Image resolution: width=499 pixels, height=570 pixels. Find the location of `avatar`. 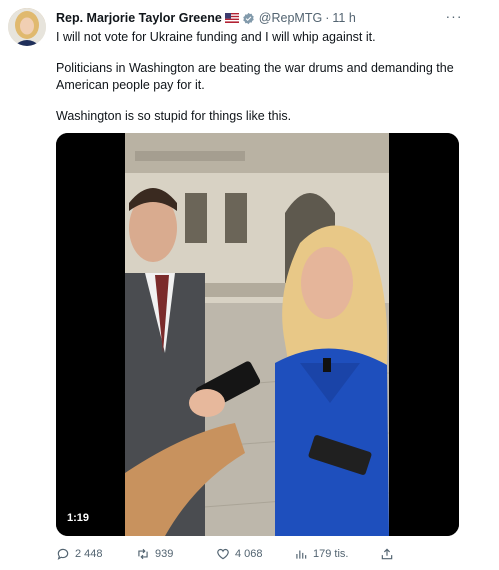

avatar is located at coordinates (27, 27).